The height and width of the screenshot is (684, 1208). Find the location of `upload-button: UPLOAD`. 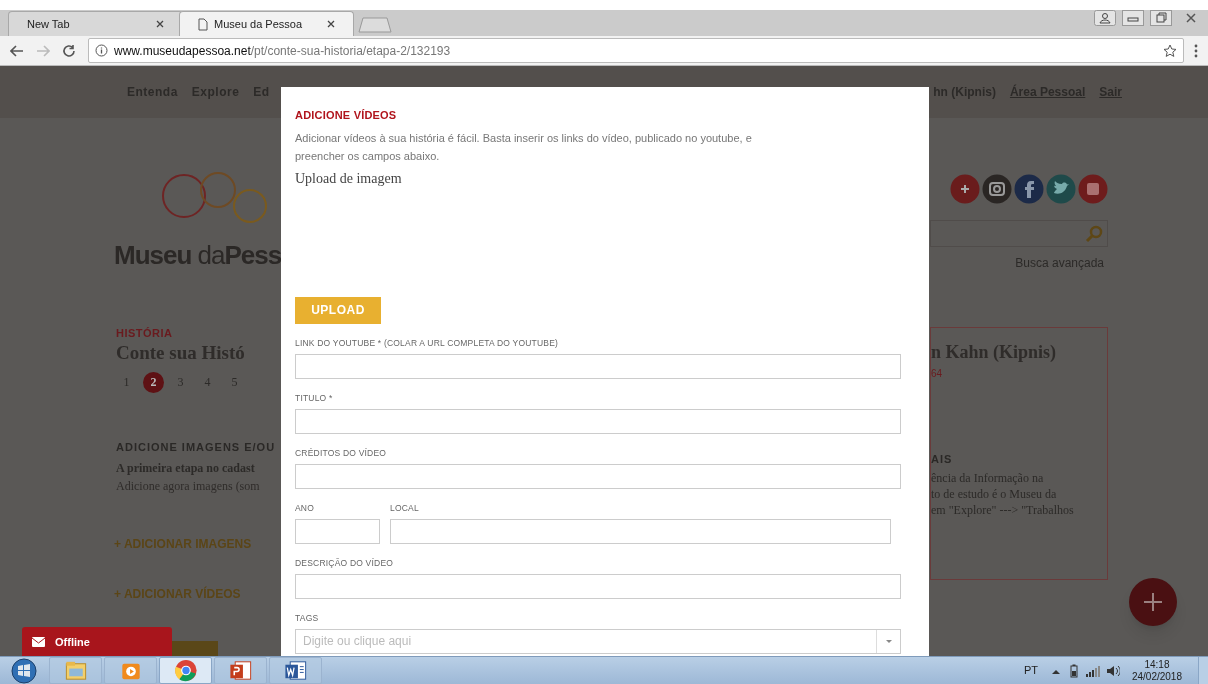

upload-button: UPLOAD is located at coordinates (338, 310).